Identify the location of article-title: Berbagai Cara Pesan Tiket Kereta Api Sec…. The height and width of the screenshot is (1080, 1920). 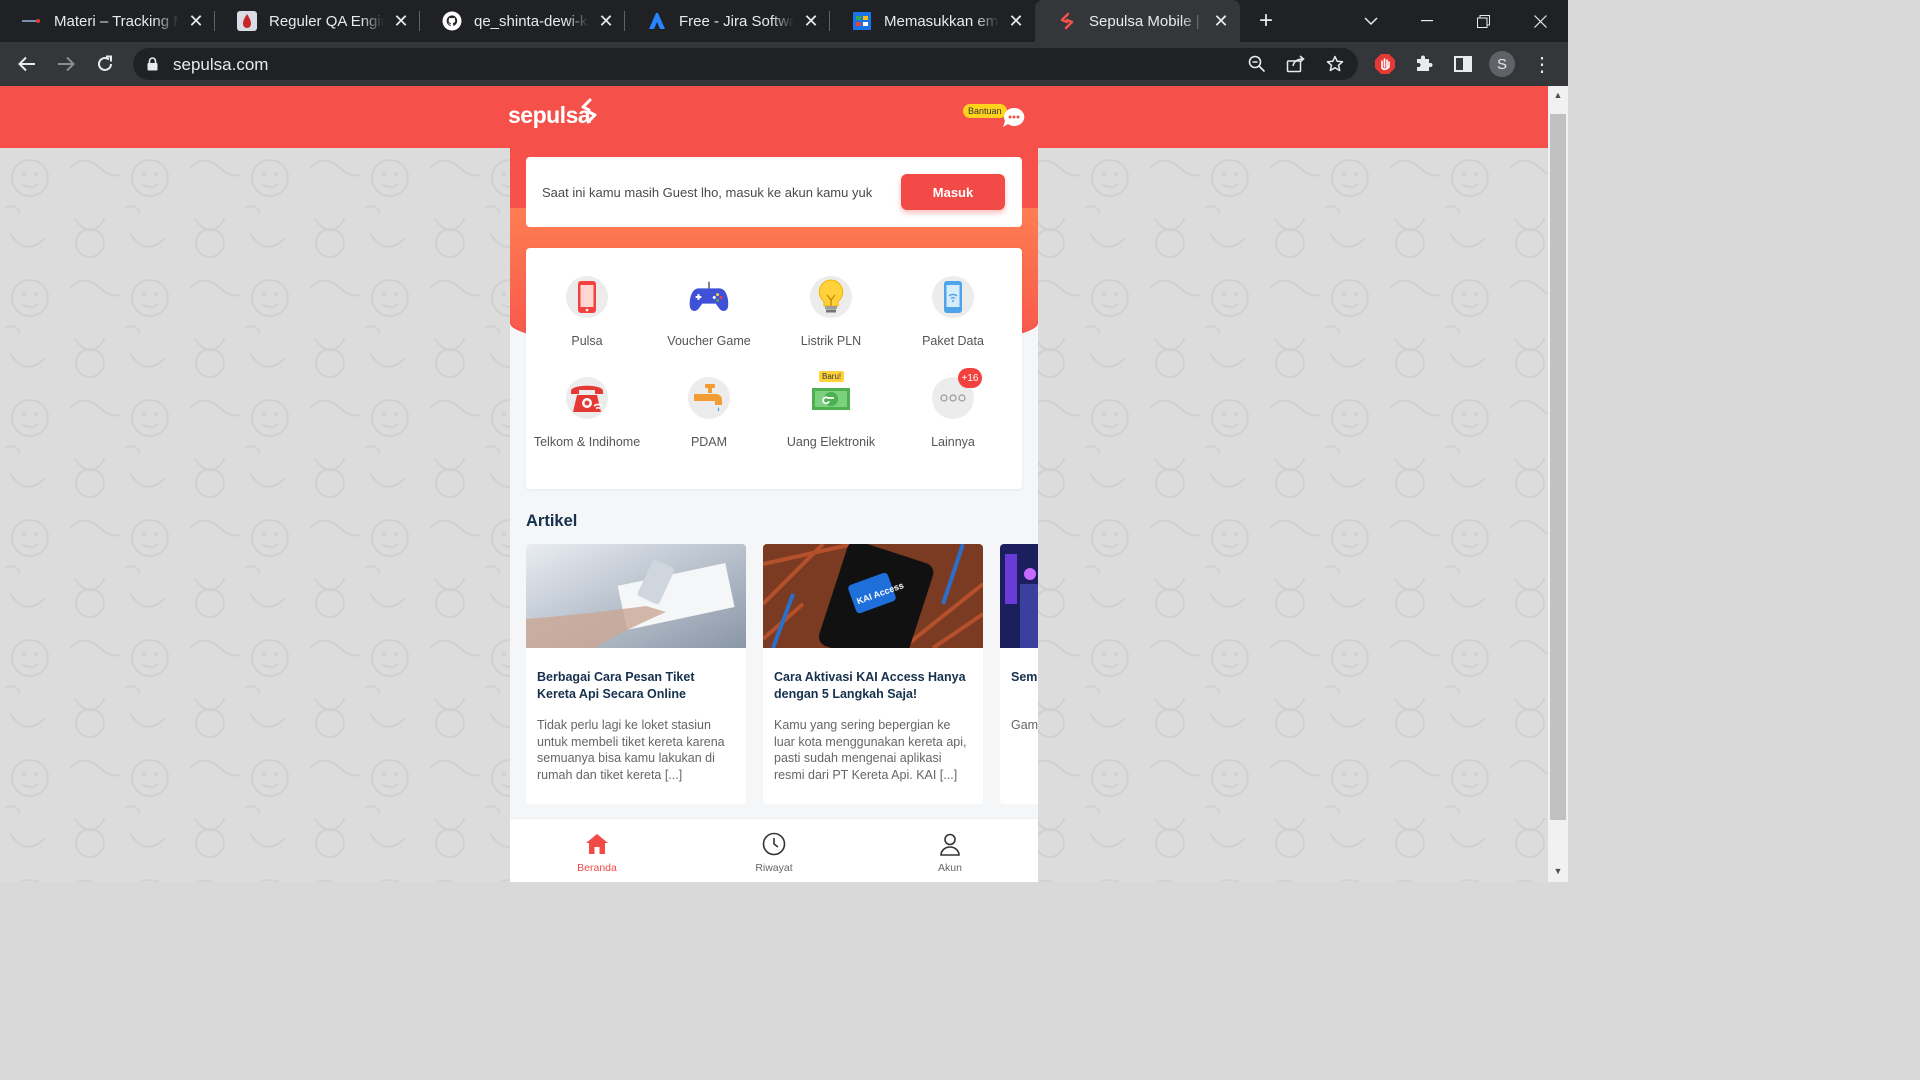
(636, 685).